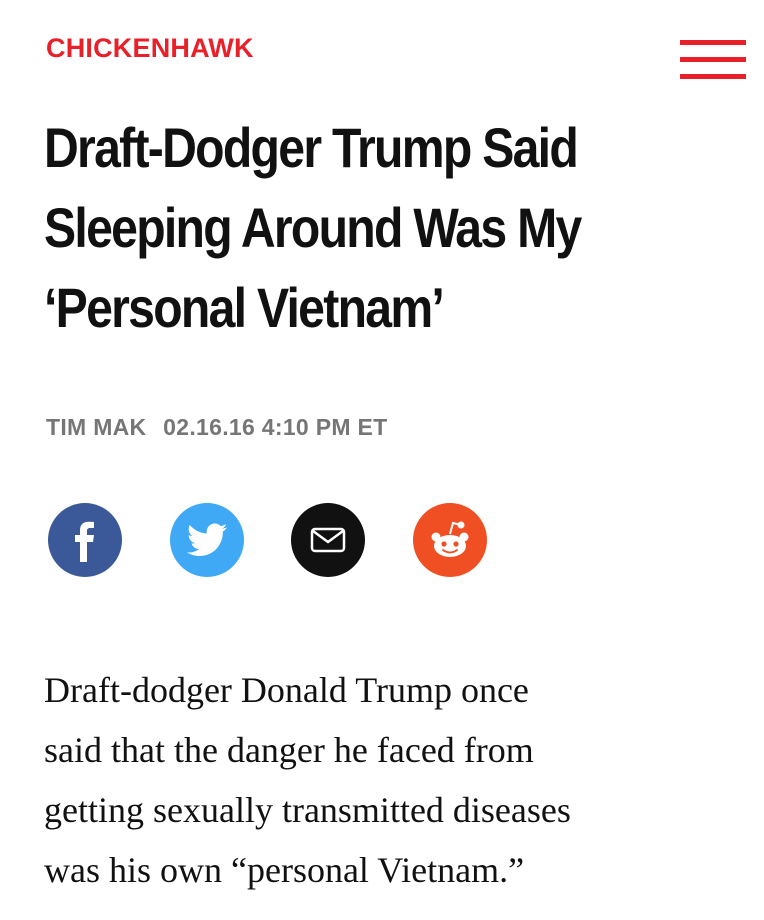  I want to click on email-icon, so click(328, 540).